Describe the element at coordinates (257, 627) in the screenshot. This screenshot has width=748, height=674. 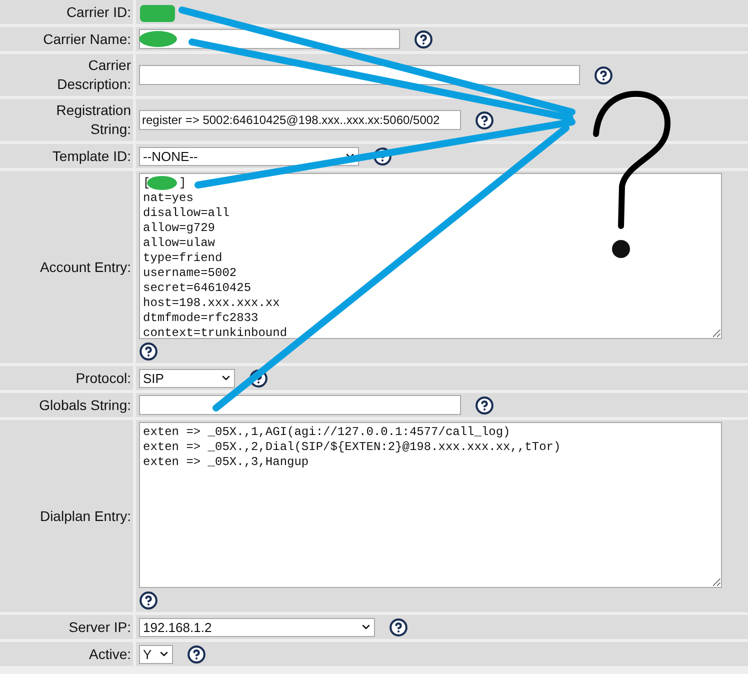
I see `dropdown: 192.168.1.2` at that location.